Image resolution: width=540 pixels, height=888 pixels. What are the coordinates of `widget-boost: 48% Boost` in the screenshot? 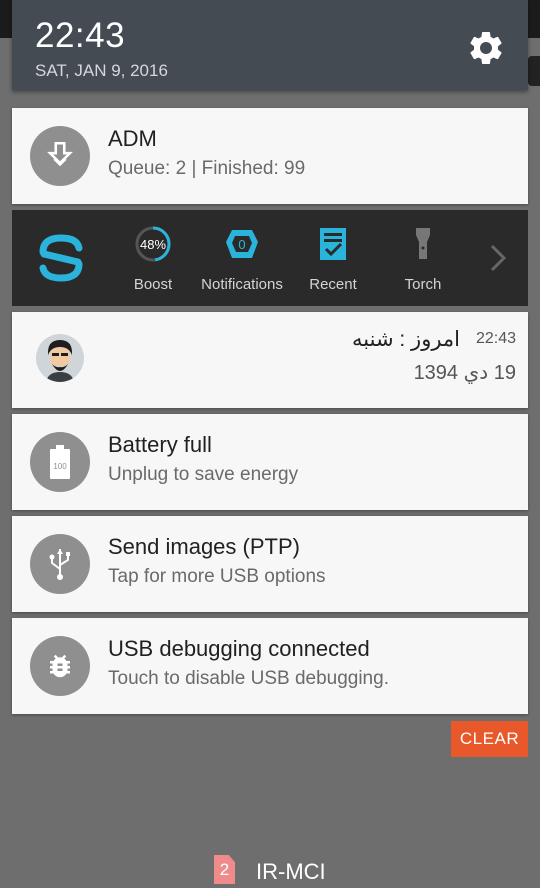 It's located at (153, 264).